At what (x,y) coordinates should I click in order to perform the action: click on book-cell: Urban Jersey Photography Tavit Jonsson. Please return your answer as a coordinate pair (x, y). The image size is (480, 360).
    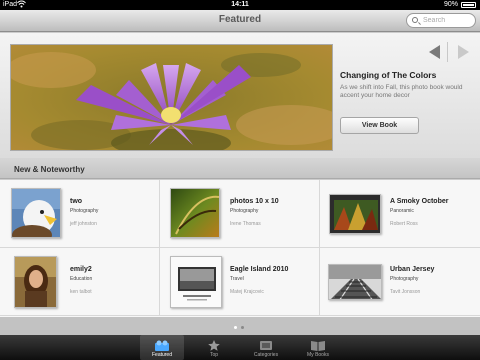
    Looking at the image, I should click on (400, 282).